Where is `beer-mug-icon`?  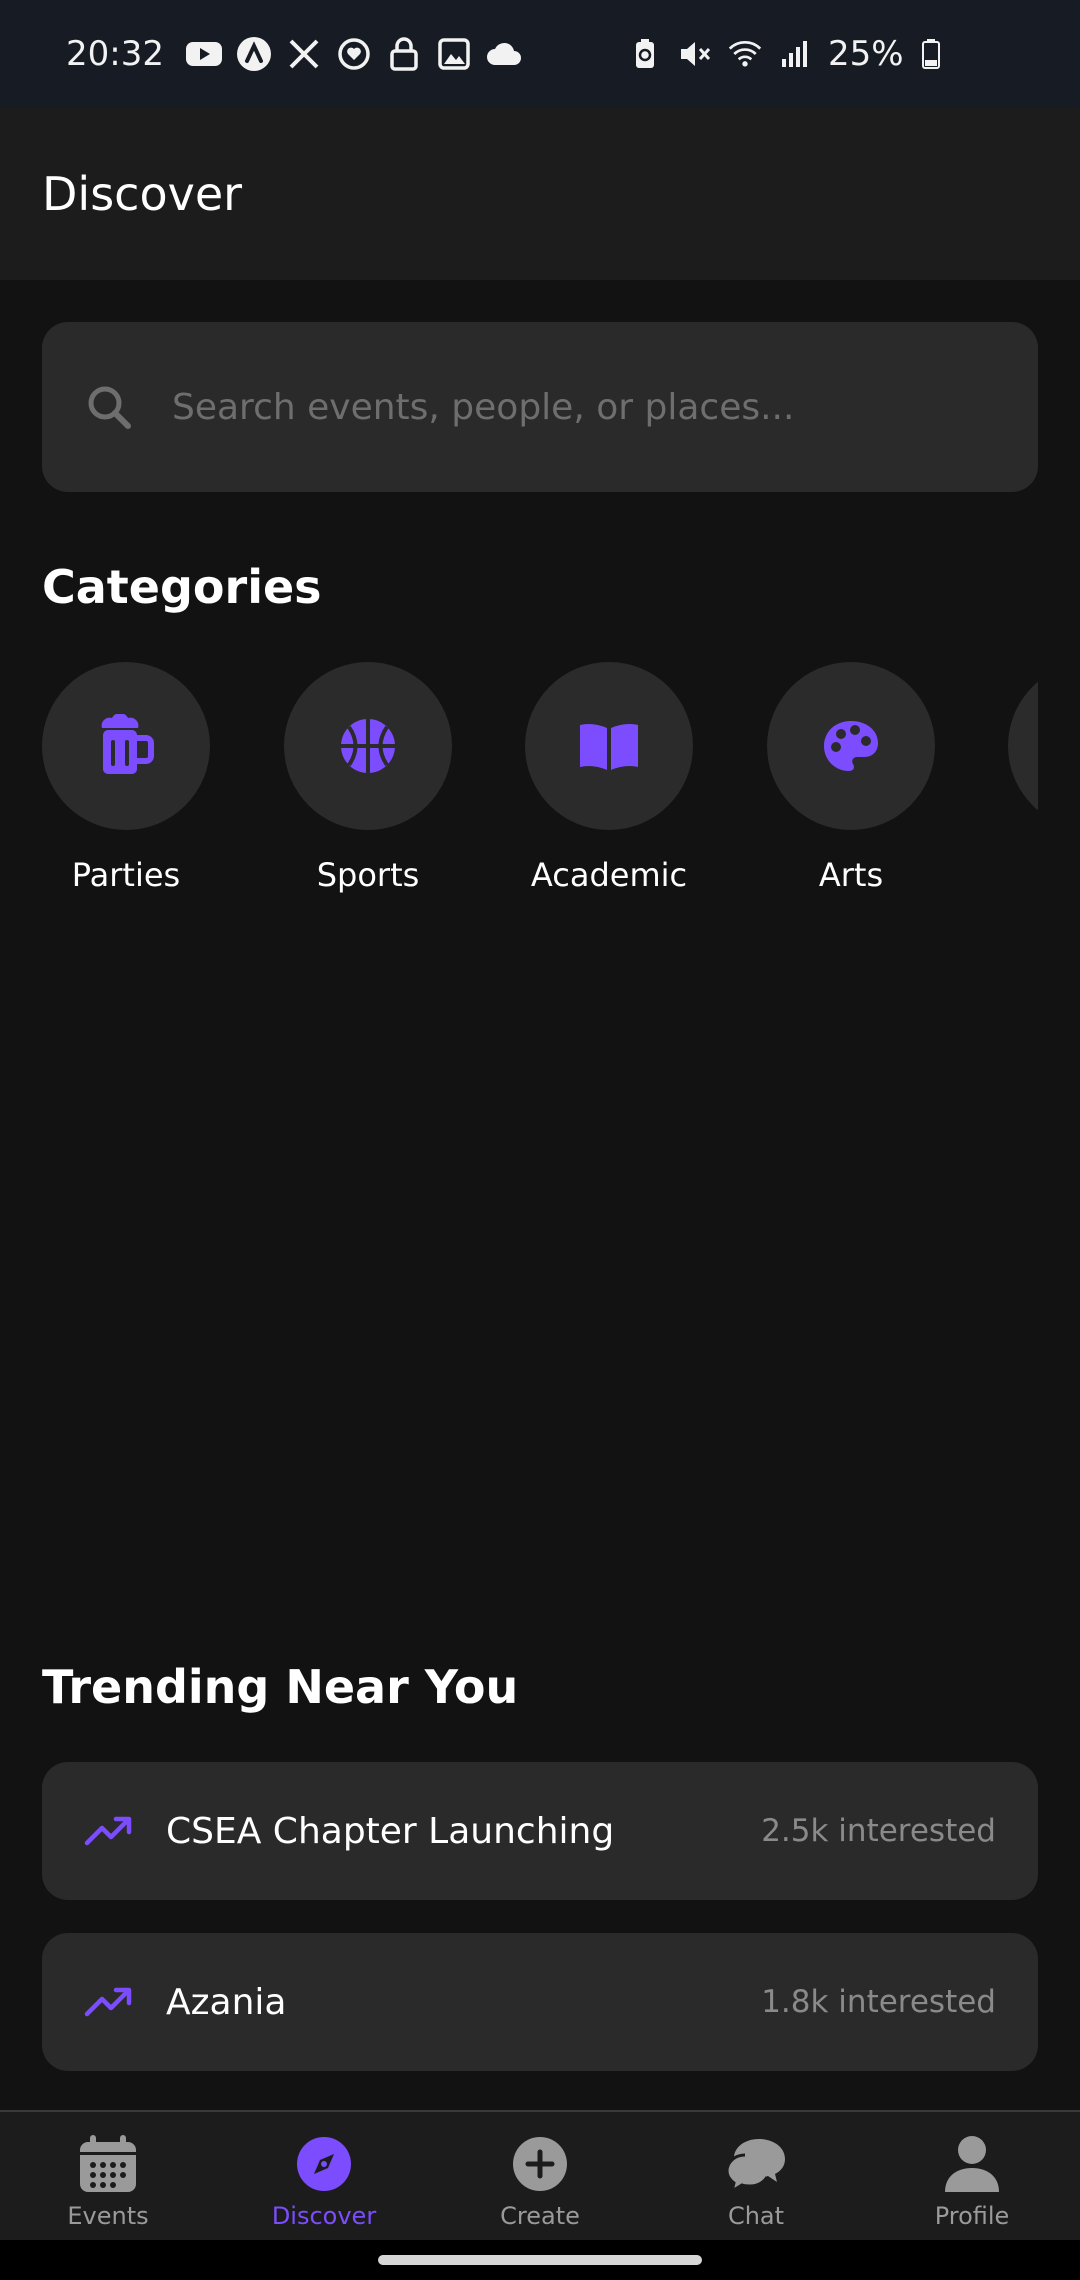 beer-mug-icon is located at coordinates (126, 746).